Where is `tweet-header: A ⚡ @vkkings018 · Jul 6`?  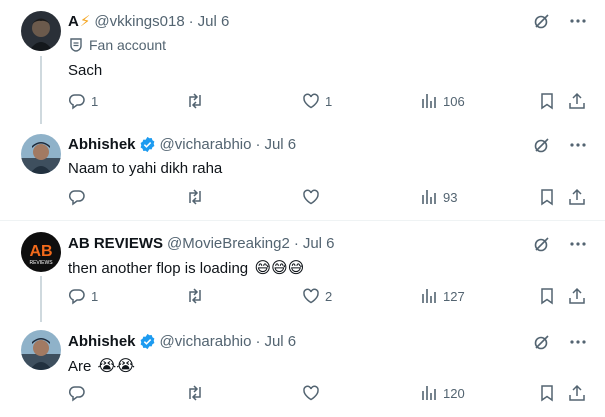 tweet-header: A ⚡ @vkkings018 · Jul 6 is located at coordinates (149, 21).